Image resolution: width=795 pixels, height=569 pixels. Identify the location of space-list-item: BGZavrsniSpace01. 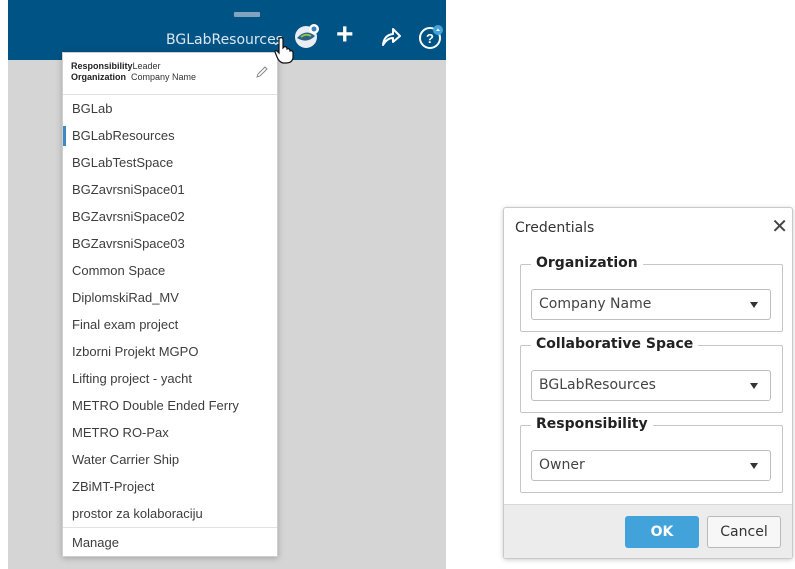
(170, 189).